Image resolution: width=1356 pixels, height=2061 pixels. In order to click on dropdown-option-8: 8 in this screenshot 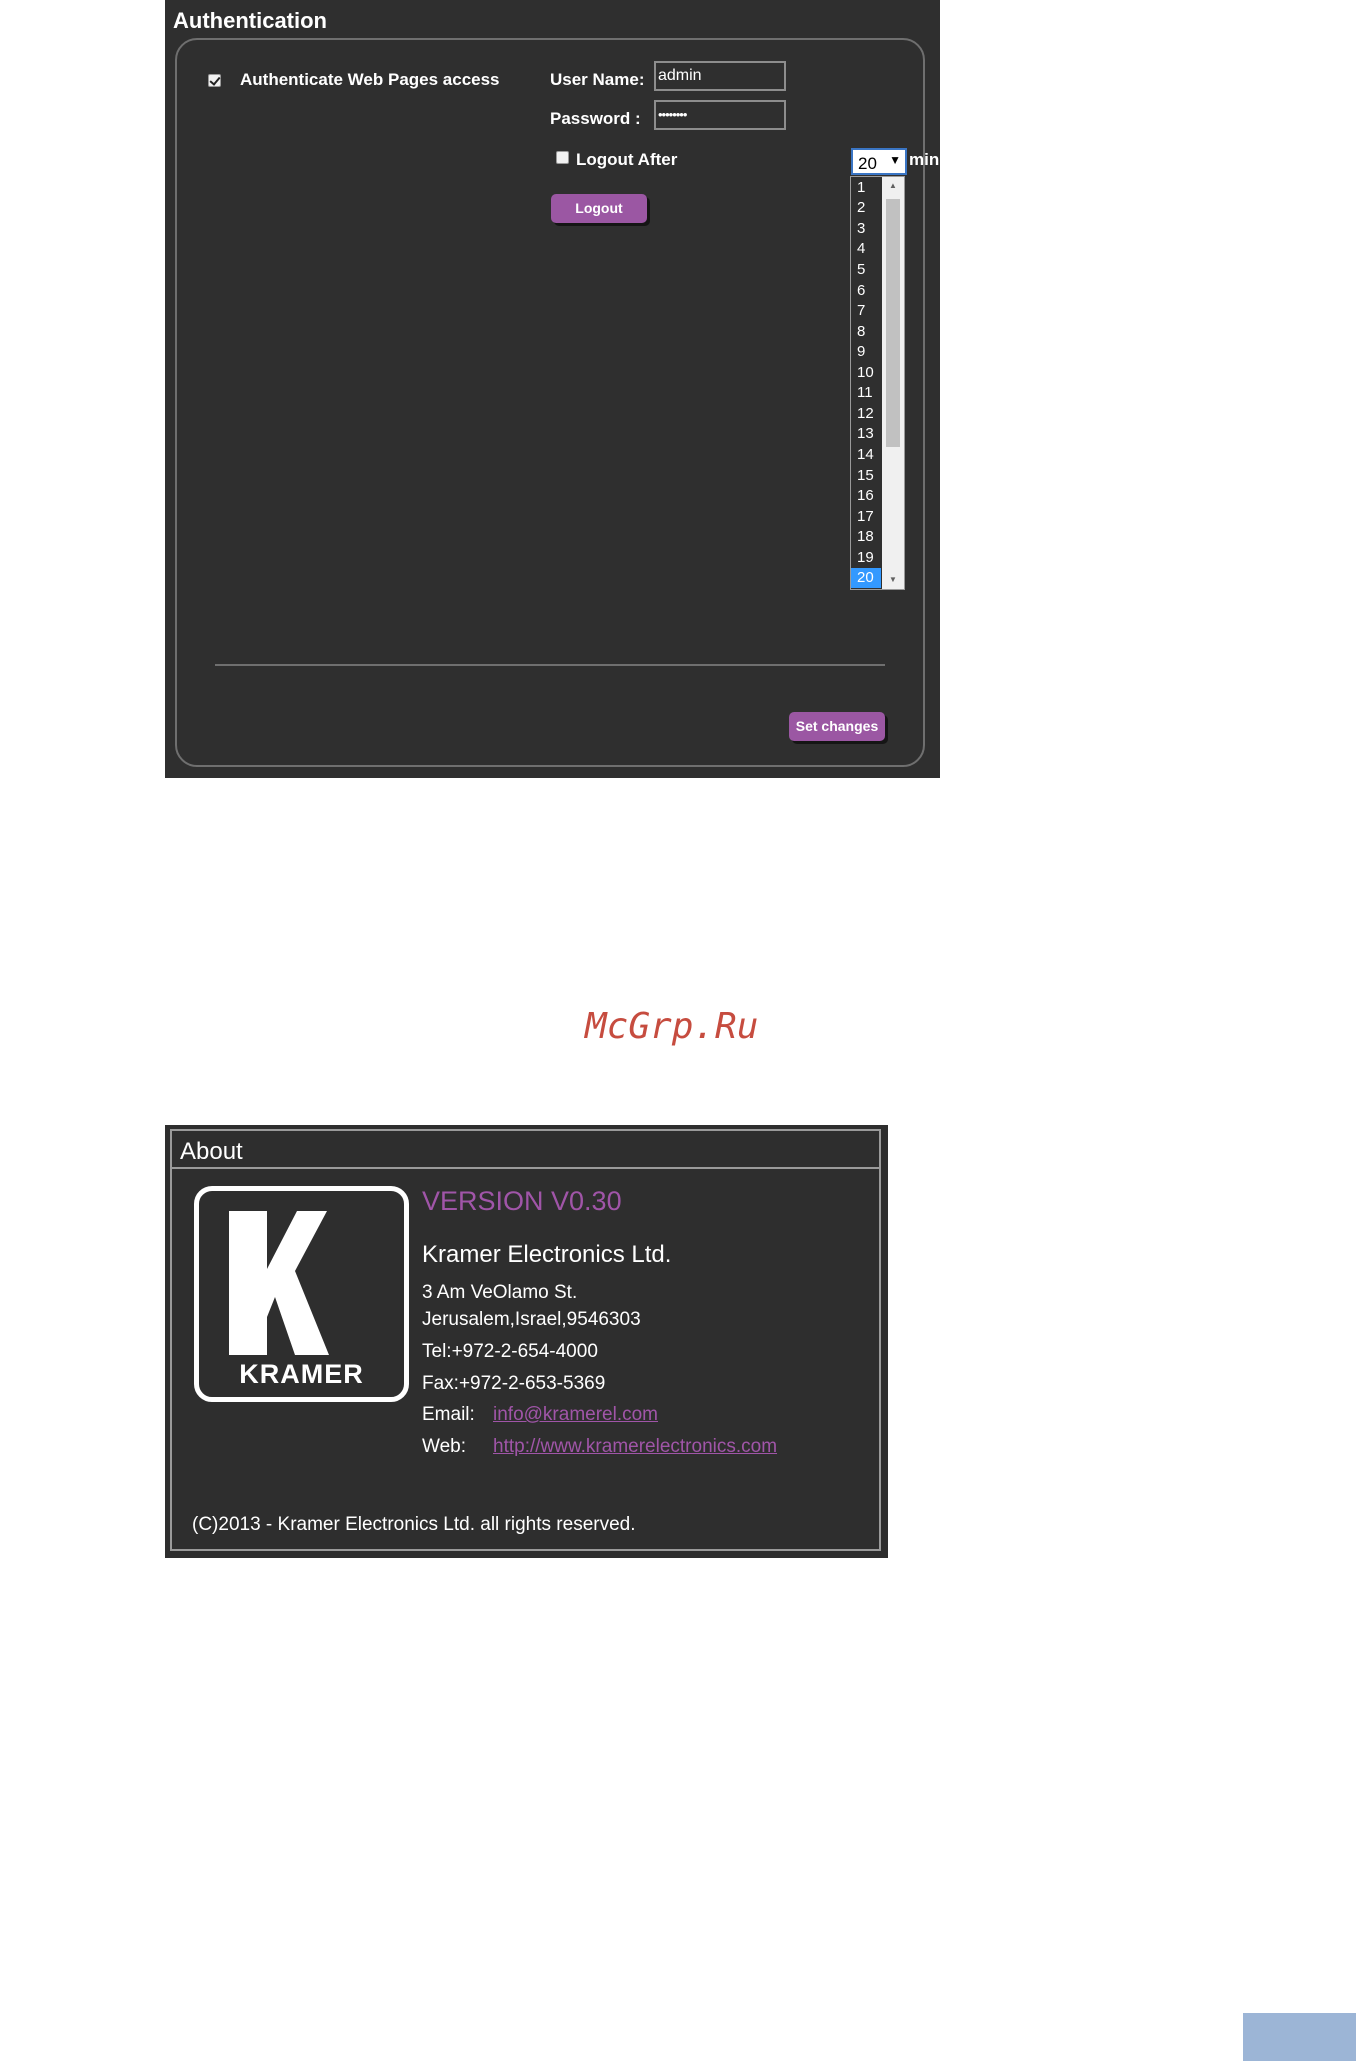, I will do `click(866, 332)`.